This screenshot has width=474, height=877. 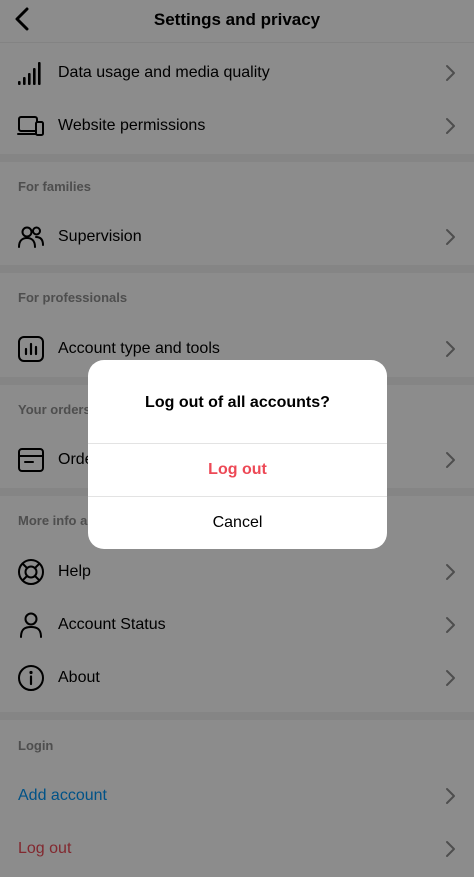 I want to click on dialog-title: Log out of all accounts?, so click(x=237, y=402).